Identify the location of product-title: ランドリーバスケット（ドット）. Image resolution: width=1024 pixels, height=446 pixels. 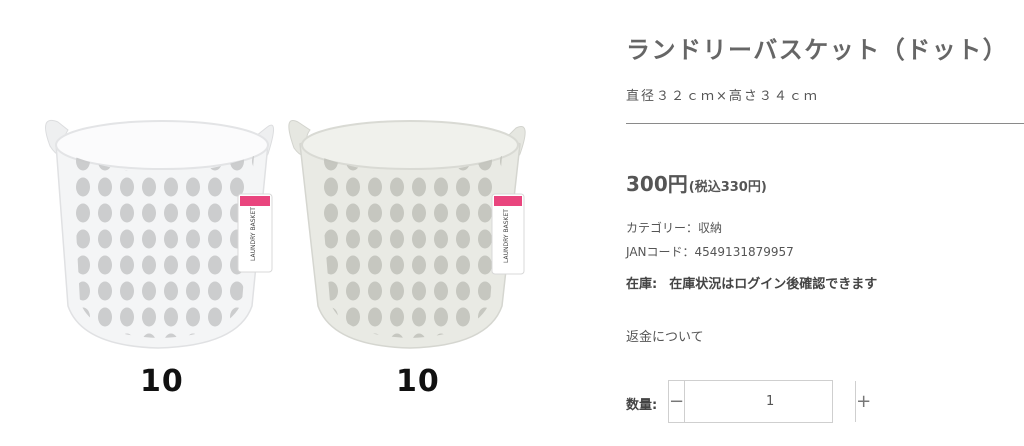
(817, 50).